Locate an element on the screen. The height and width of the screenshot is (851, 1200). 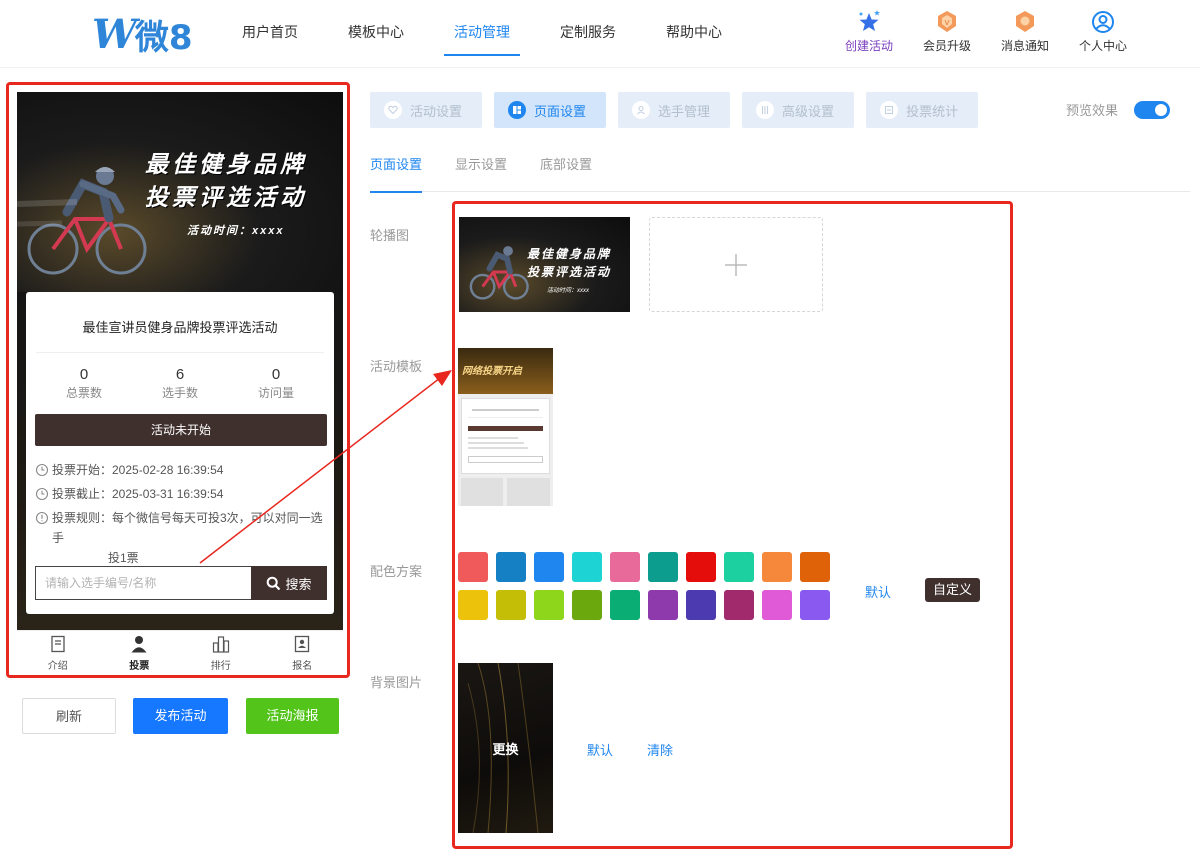
carousel-image: 最佳健身品牌 投票评选活动 活动时间：xxxx is located at coordinates (544, 264).